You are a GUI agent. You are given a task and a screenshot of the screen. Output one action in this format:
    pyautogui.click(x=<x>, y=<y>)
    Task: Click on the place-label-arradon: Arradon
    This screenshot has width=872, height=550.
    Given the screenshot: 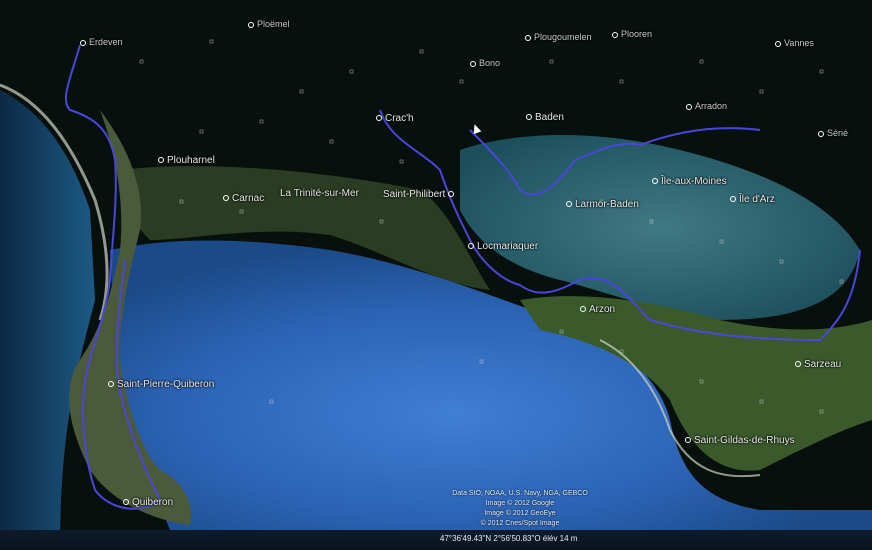 What is the action you would take?
    pyautogui.click(x=706, y=106)
    